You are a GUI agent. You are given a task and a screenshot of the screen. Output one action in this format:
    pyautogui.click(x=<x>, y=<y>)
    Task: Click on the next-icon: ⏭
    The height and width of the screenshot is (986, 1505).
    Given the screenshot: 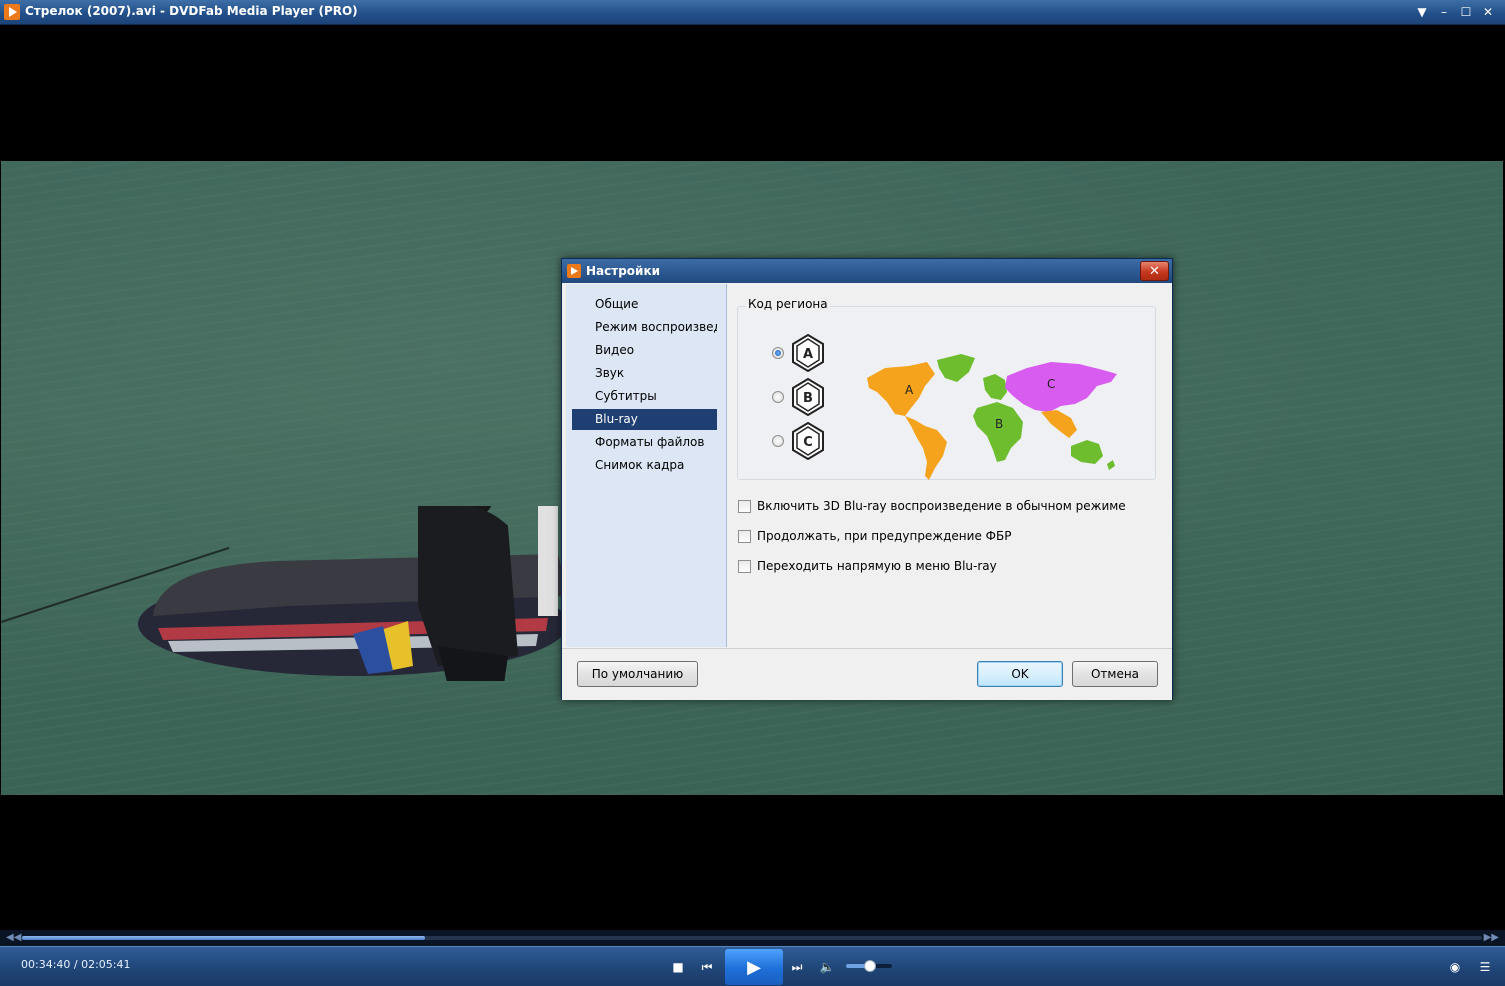 What is the action you would take?
    pyautogui.click(x=797, y=967)
    